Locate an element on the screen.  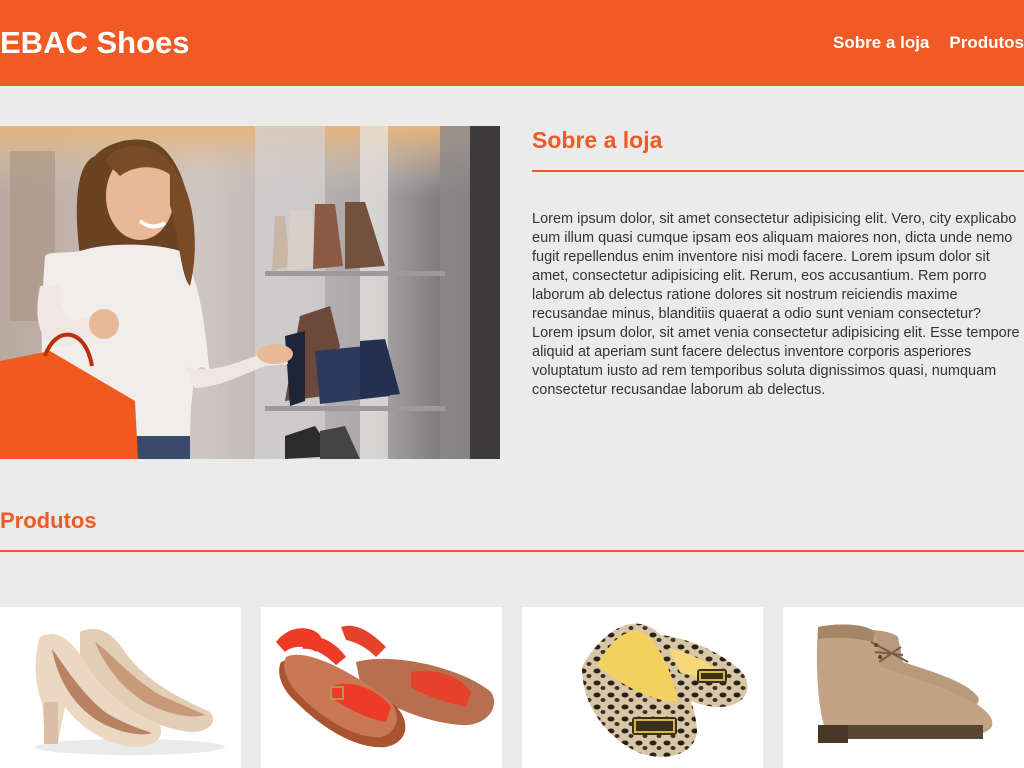
about-divider is located at coordinates (778, 171).